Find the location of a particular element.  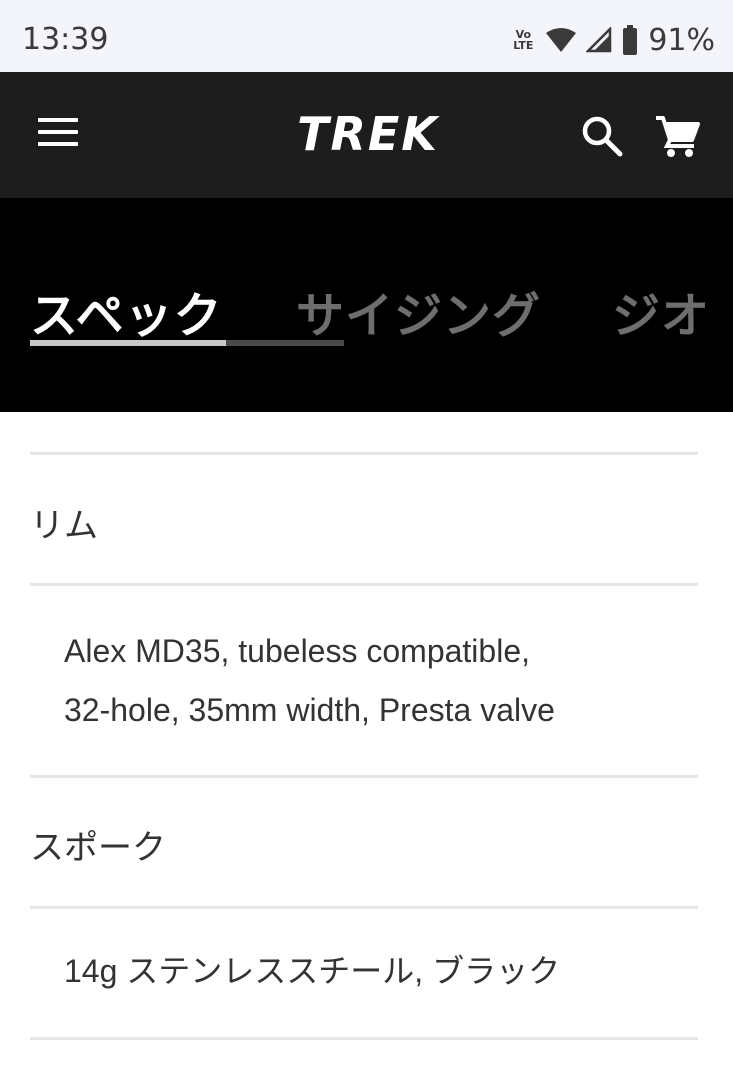

svg-text: TREK is located at coordinates (368, 135).